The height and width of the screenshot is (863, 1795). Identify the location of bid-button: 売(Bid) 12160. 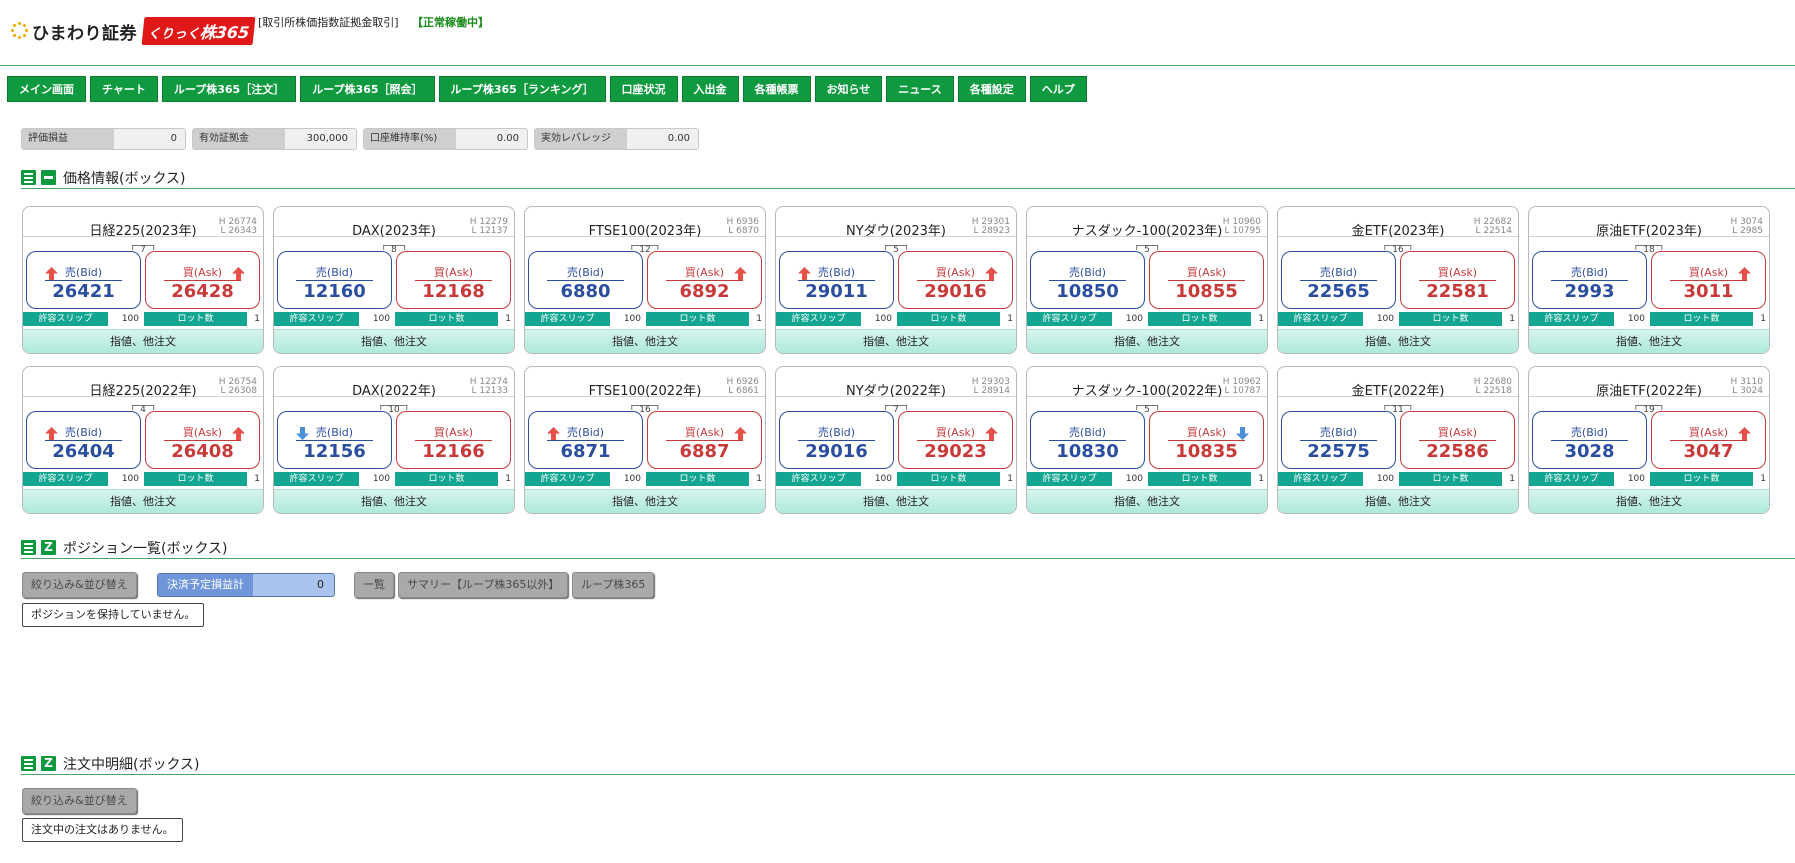
(334, 280).